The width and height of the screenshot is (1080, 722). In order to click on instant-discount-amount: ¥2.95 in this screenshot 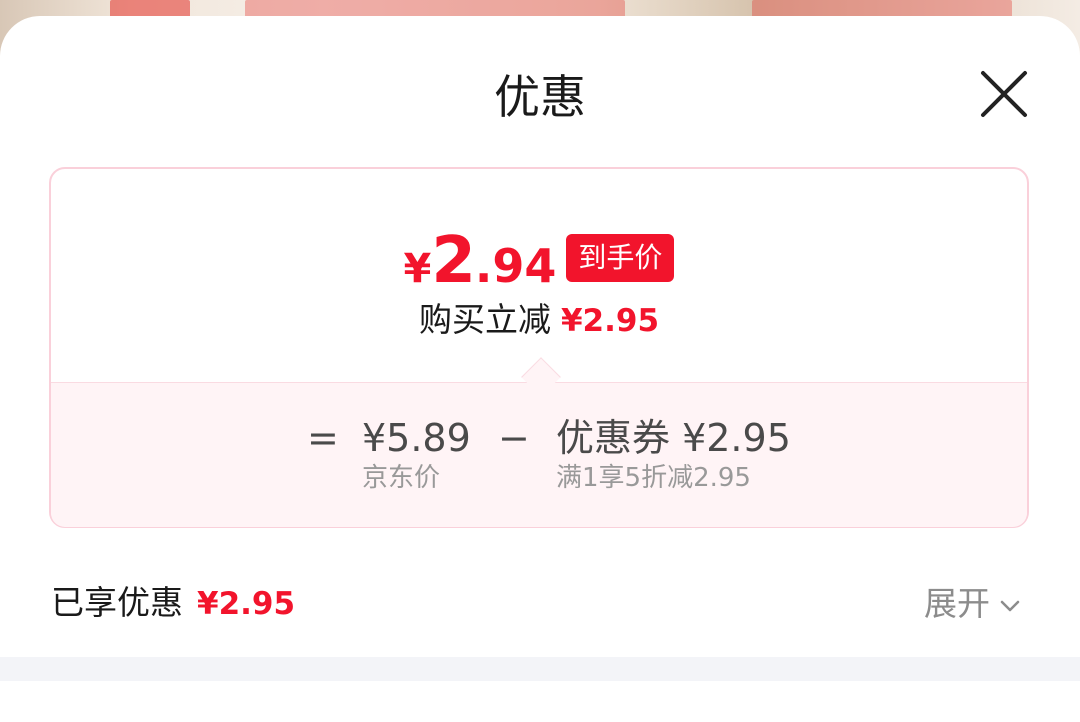, I will do `click(610, 321)`.